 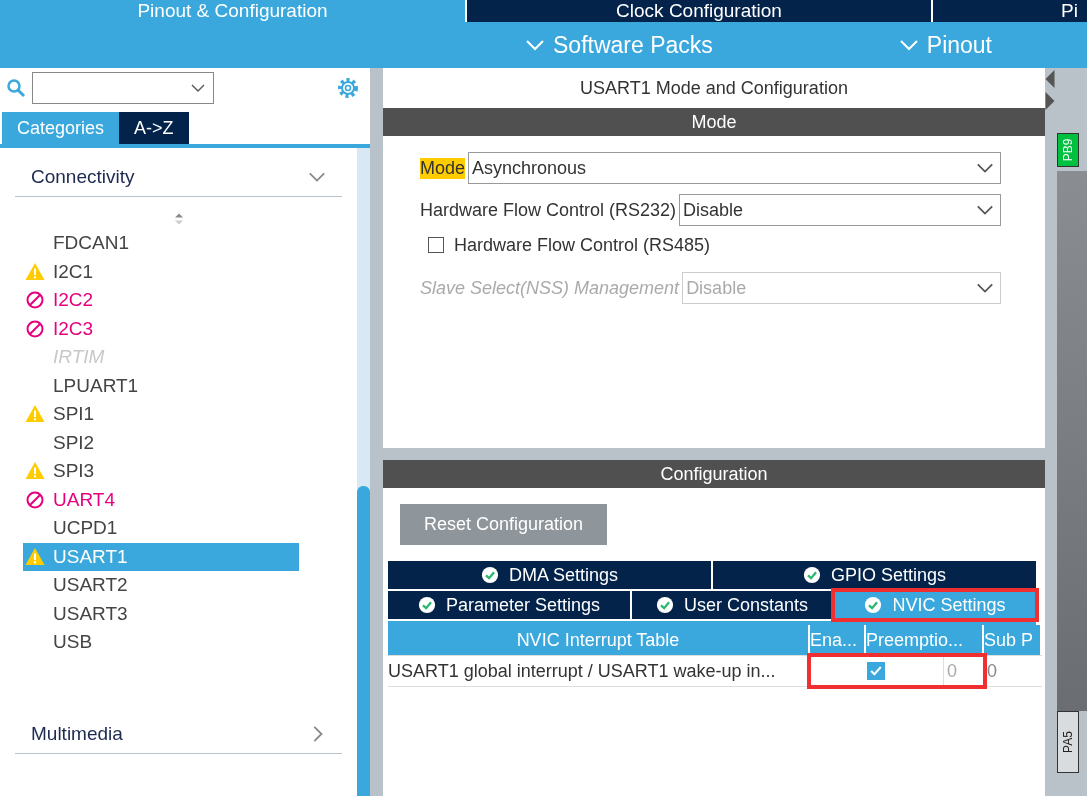 What do you see at coordinates (161, 585) in the screenshot?
I see `category-item: USART2` at bounding box center [161, 585].